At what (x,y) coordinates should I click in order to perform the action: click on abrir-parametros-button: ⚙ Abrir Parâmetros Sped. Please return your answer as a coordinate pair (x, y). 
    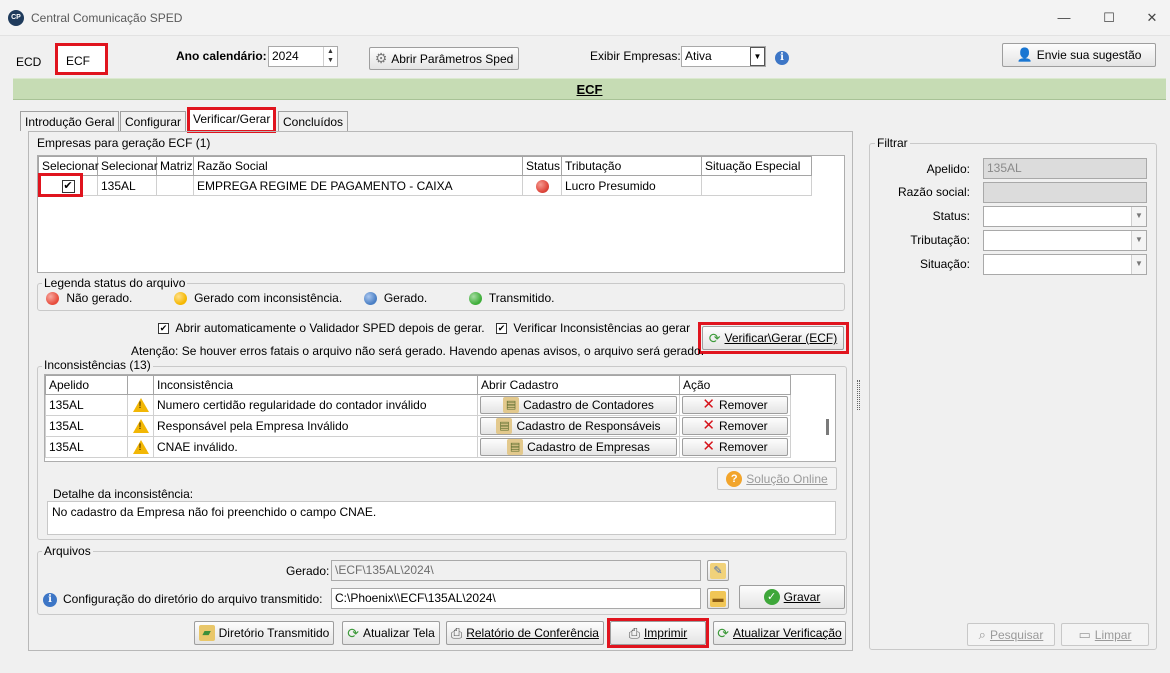
    Looking at the image, I should click on (444, 58).